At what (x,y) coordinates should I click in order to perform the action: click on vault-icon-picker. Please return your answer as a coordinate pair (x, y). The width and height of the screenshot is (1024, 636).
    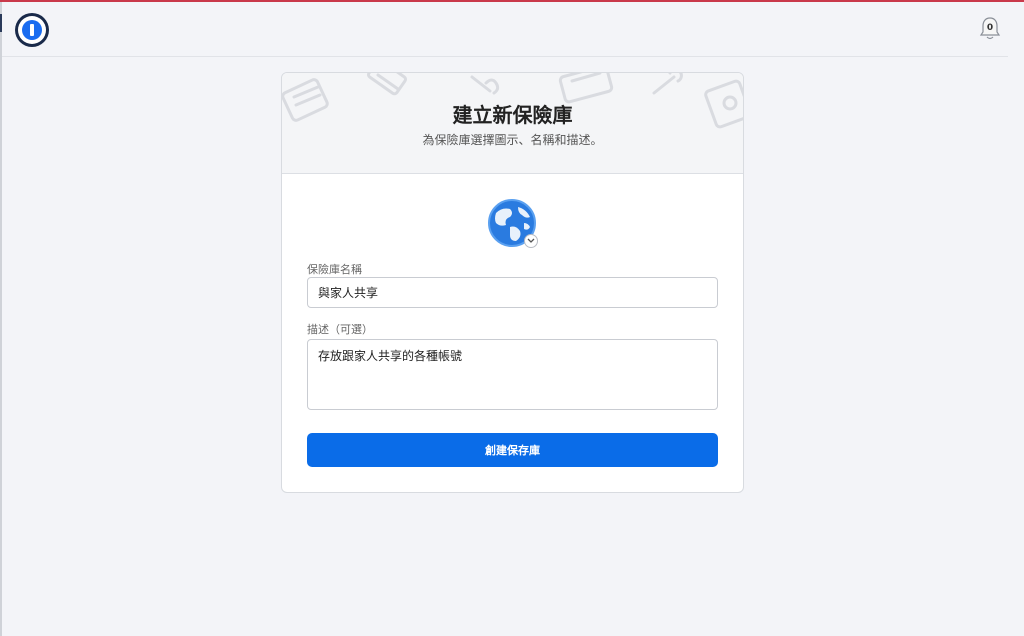
    Looking at the image, I should click on (513, 224).